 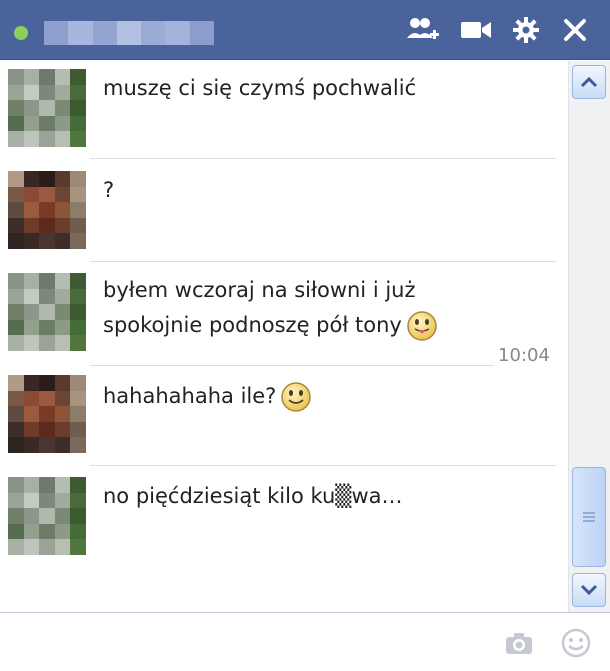 I want to click on scroll-up-button, so click(x=589, y=82).